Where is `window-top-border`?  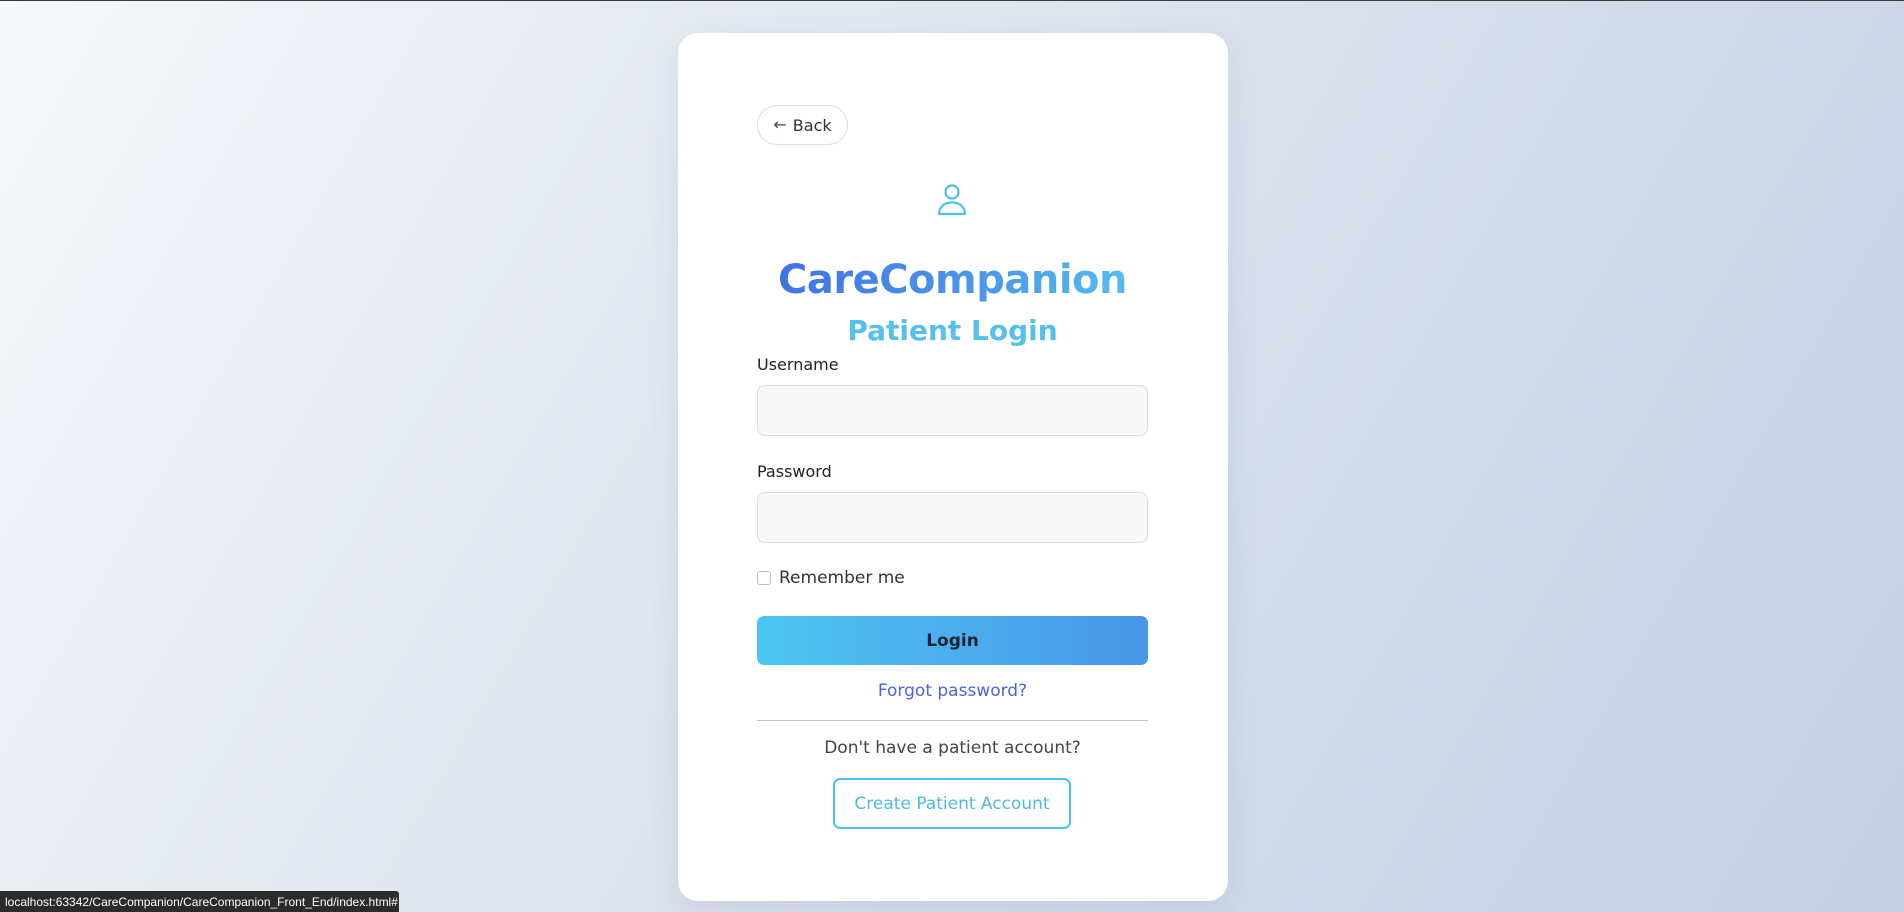
window-top-border is located at coordinates (952, 0).